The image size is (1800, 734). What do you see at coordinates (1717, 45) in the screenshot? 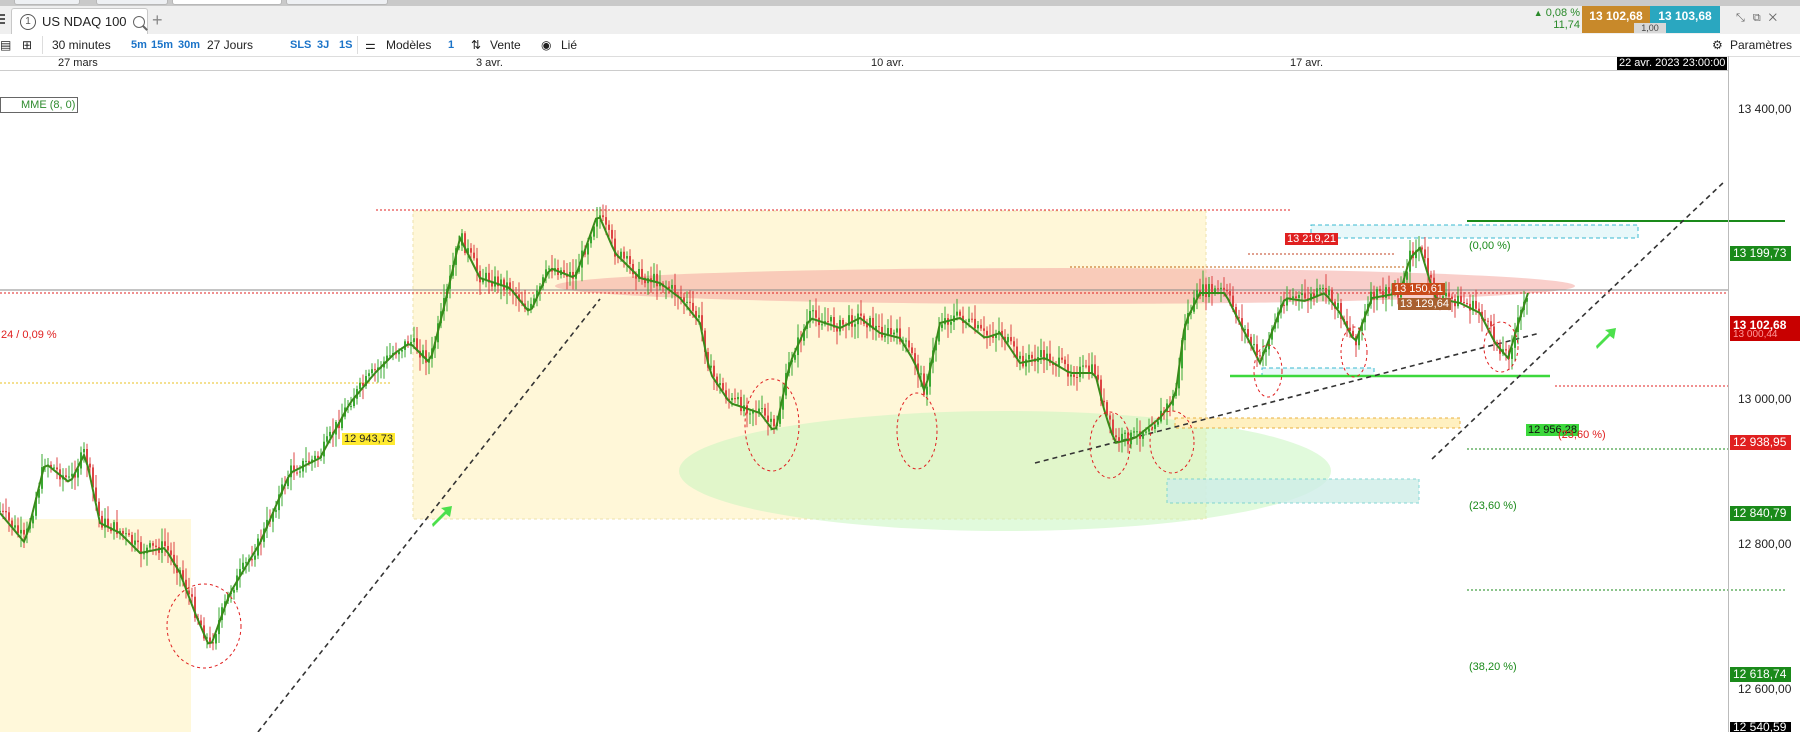
I see `gear-icon: ⚙` at bounding box center [1717, 45].